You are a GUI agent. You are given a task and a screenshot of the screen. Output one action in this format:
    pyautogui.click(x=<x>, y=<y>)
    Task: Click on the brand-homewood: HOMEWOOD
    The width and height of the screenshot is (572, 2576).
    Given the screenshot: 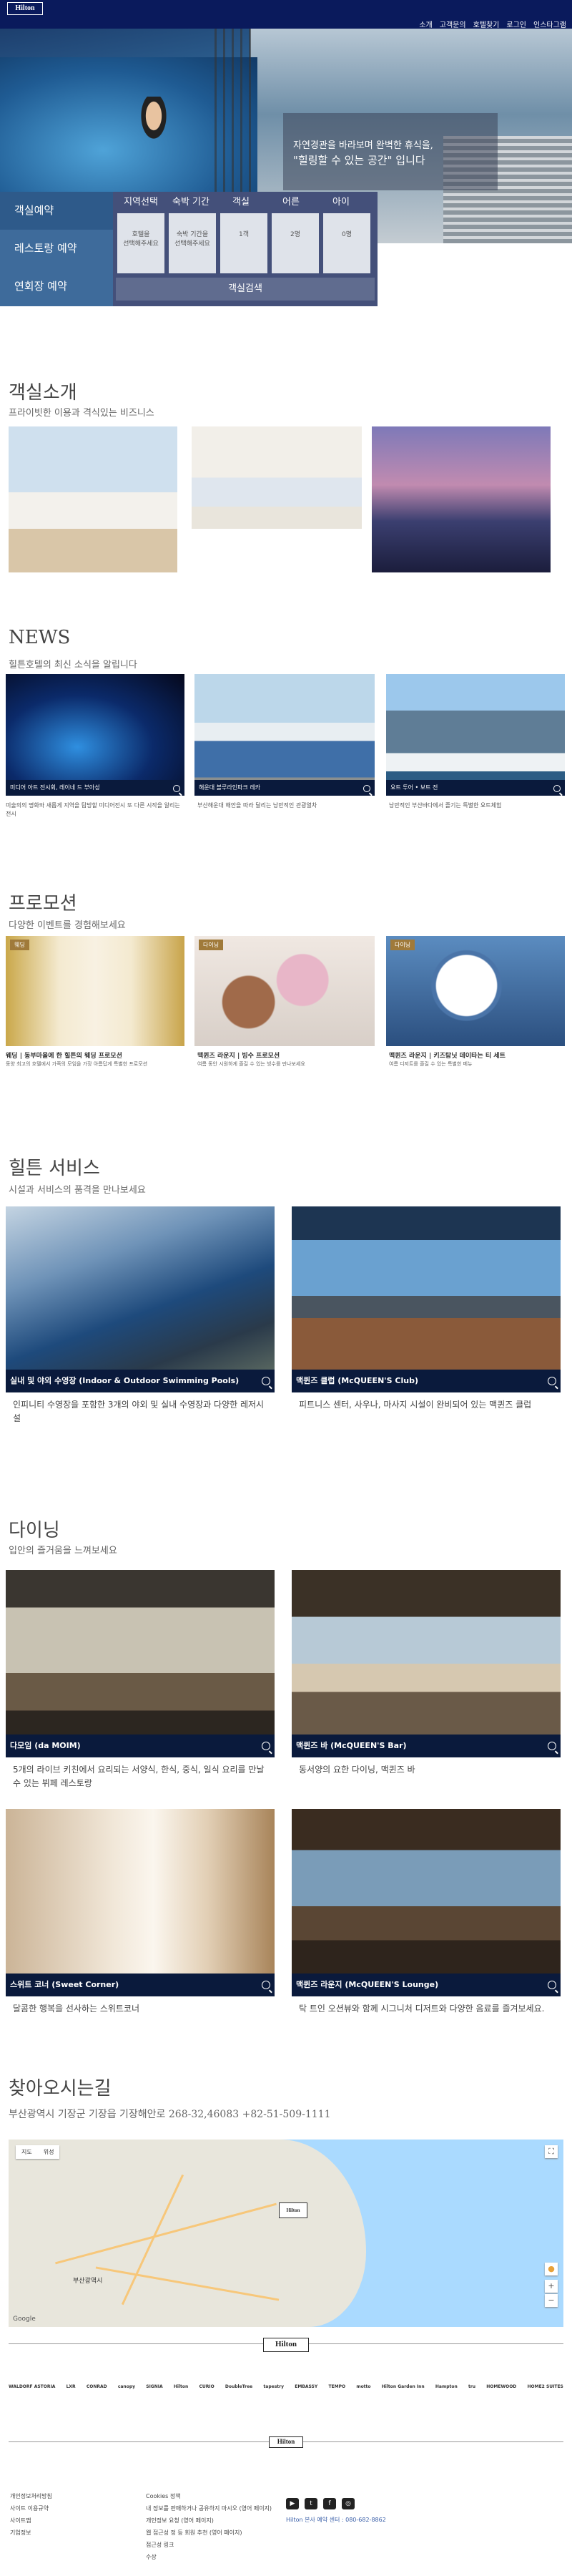 What is the action you would take?
    pyautogui.click(x=501, y=2386)
    